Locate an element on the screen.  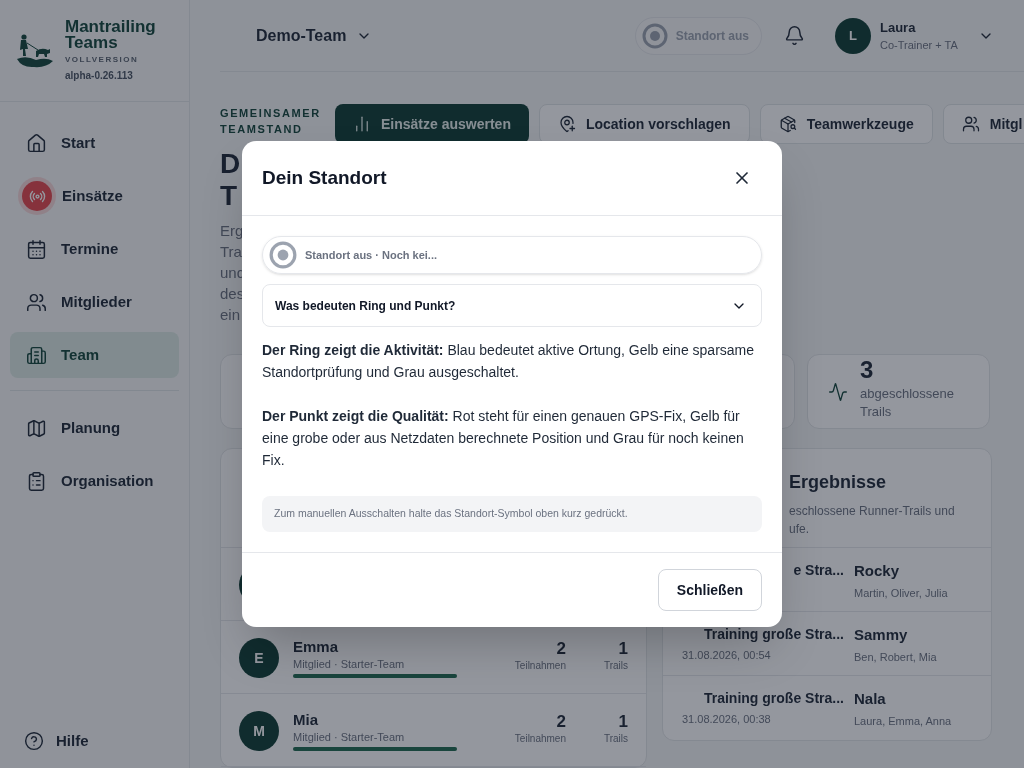
dog-name: Rocky is located at coordinates (877, 571).